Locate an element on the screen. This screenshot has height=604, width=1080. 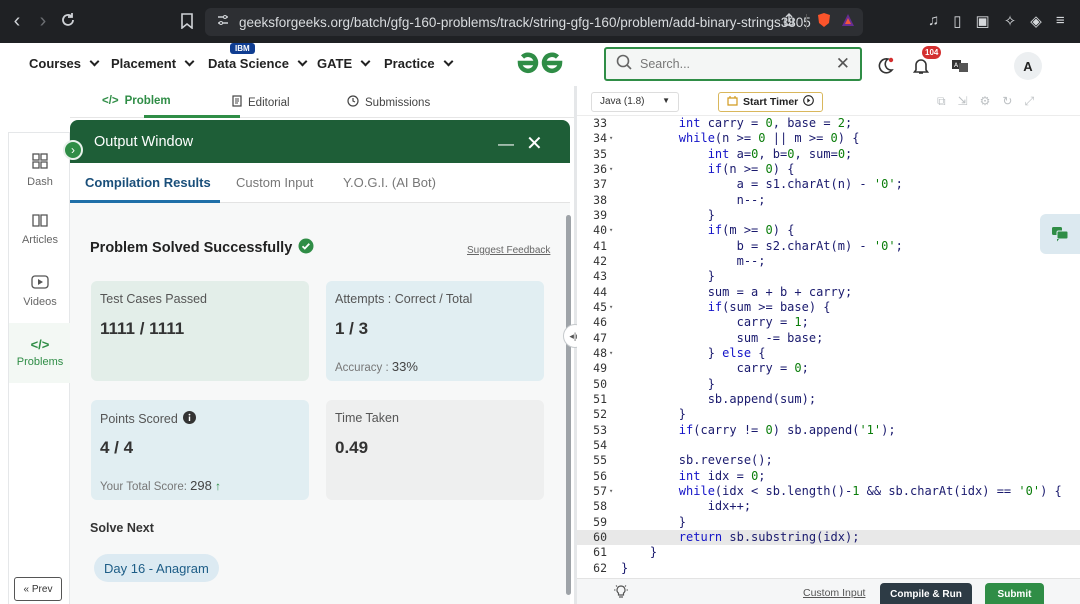
code-line: 40 ▾ if(m >= 0) { is located at coordinates (828, 230).